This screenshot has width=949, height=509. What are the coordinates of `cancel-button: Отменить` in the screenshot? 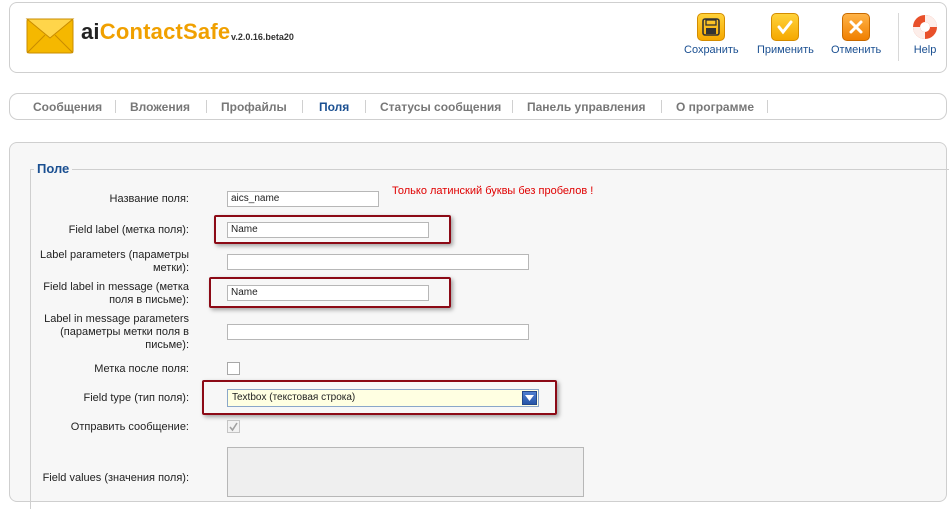 It's located at (856, 34).